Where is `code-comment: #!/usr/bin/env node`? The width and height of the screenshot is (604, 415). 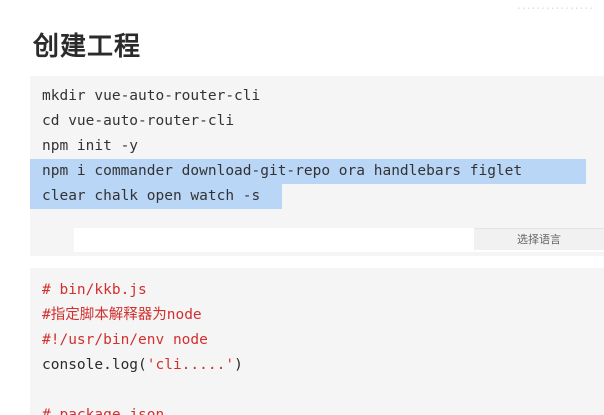
code-comment: #!/usr/bin/env node is located at coordinates (125, 340).